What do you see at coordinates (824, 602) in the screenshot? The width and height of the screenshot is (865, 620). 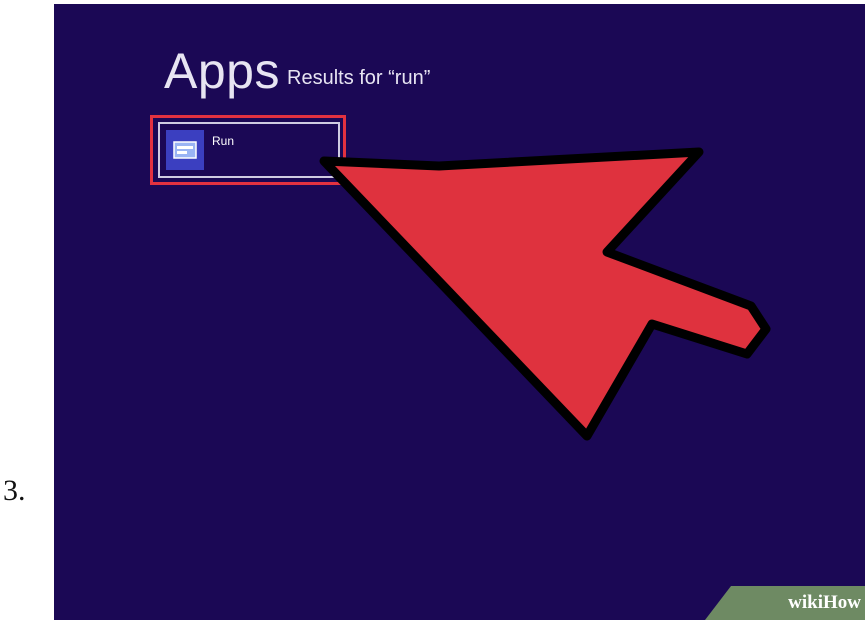 I see `watermark-text: wikiHow` at bounding box center [824, 602].